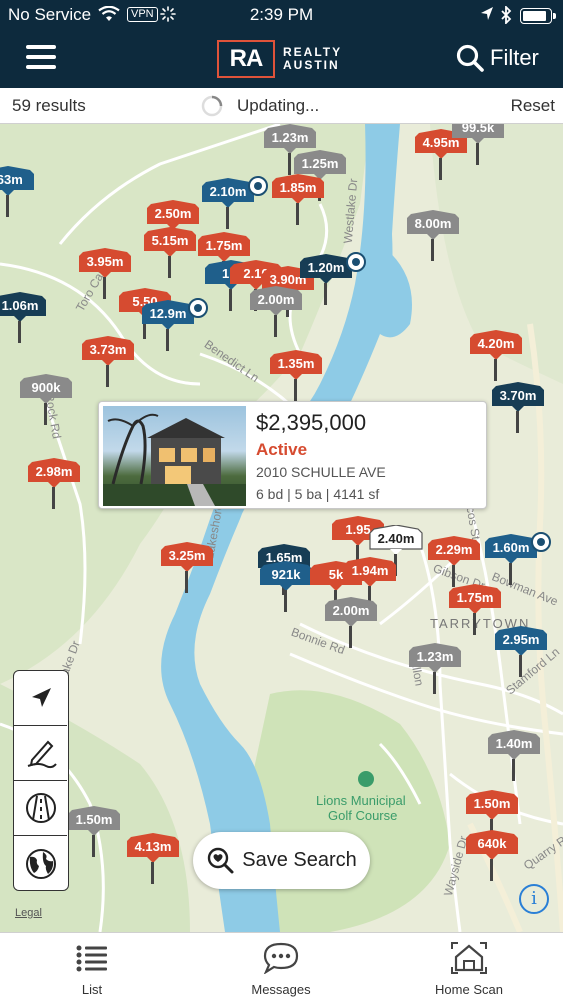 The image size is (563, 1000). I want to click on listing-pin: 1.35m, so click(296, 375).